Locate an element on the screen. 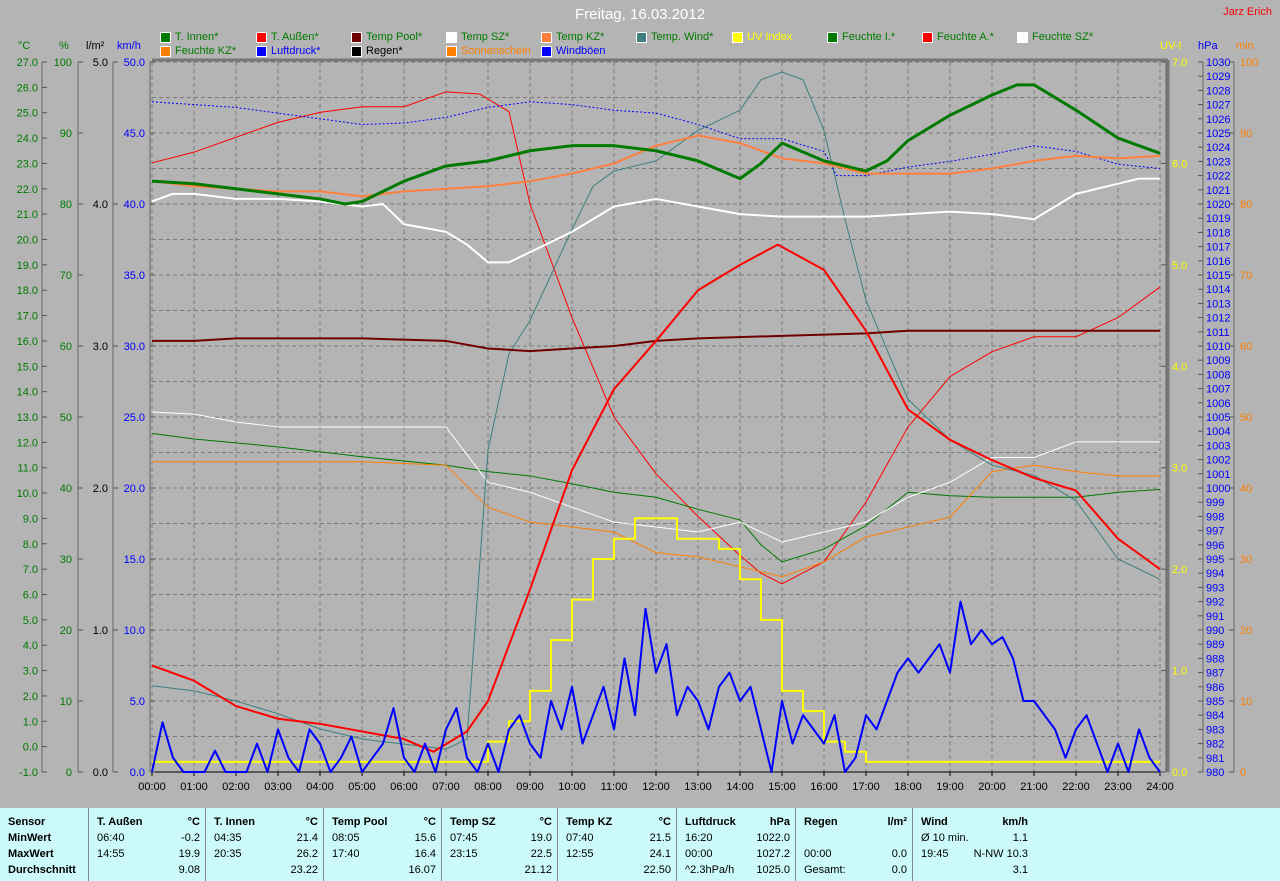 This screenshot has width=1280, height=881. y-tick-label-wind: 50.0 is located at coordinates (134, 63).